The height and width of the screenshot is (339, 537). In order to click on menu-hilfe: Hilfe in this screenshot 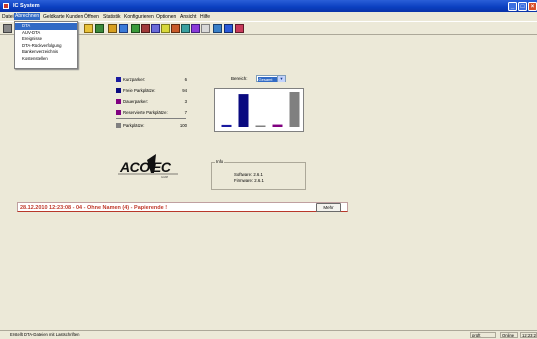, I will do `click(205, 17)`.